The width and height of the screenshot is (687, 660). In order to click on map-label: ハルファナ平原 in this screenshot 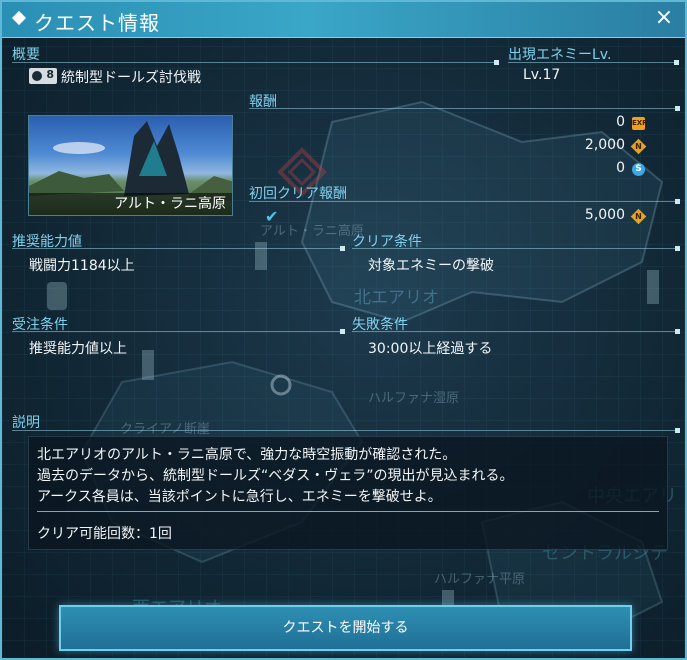, I will do `click(480, 579)`.